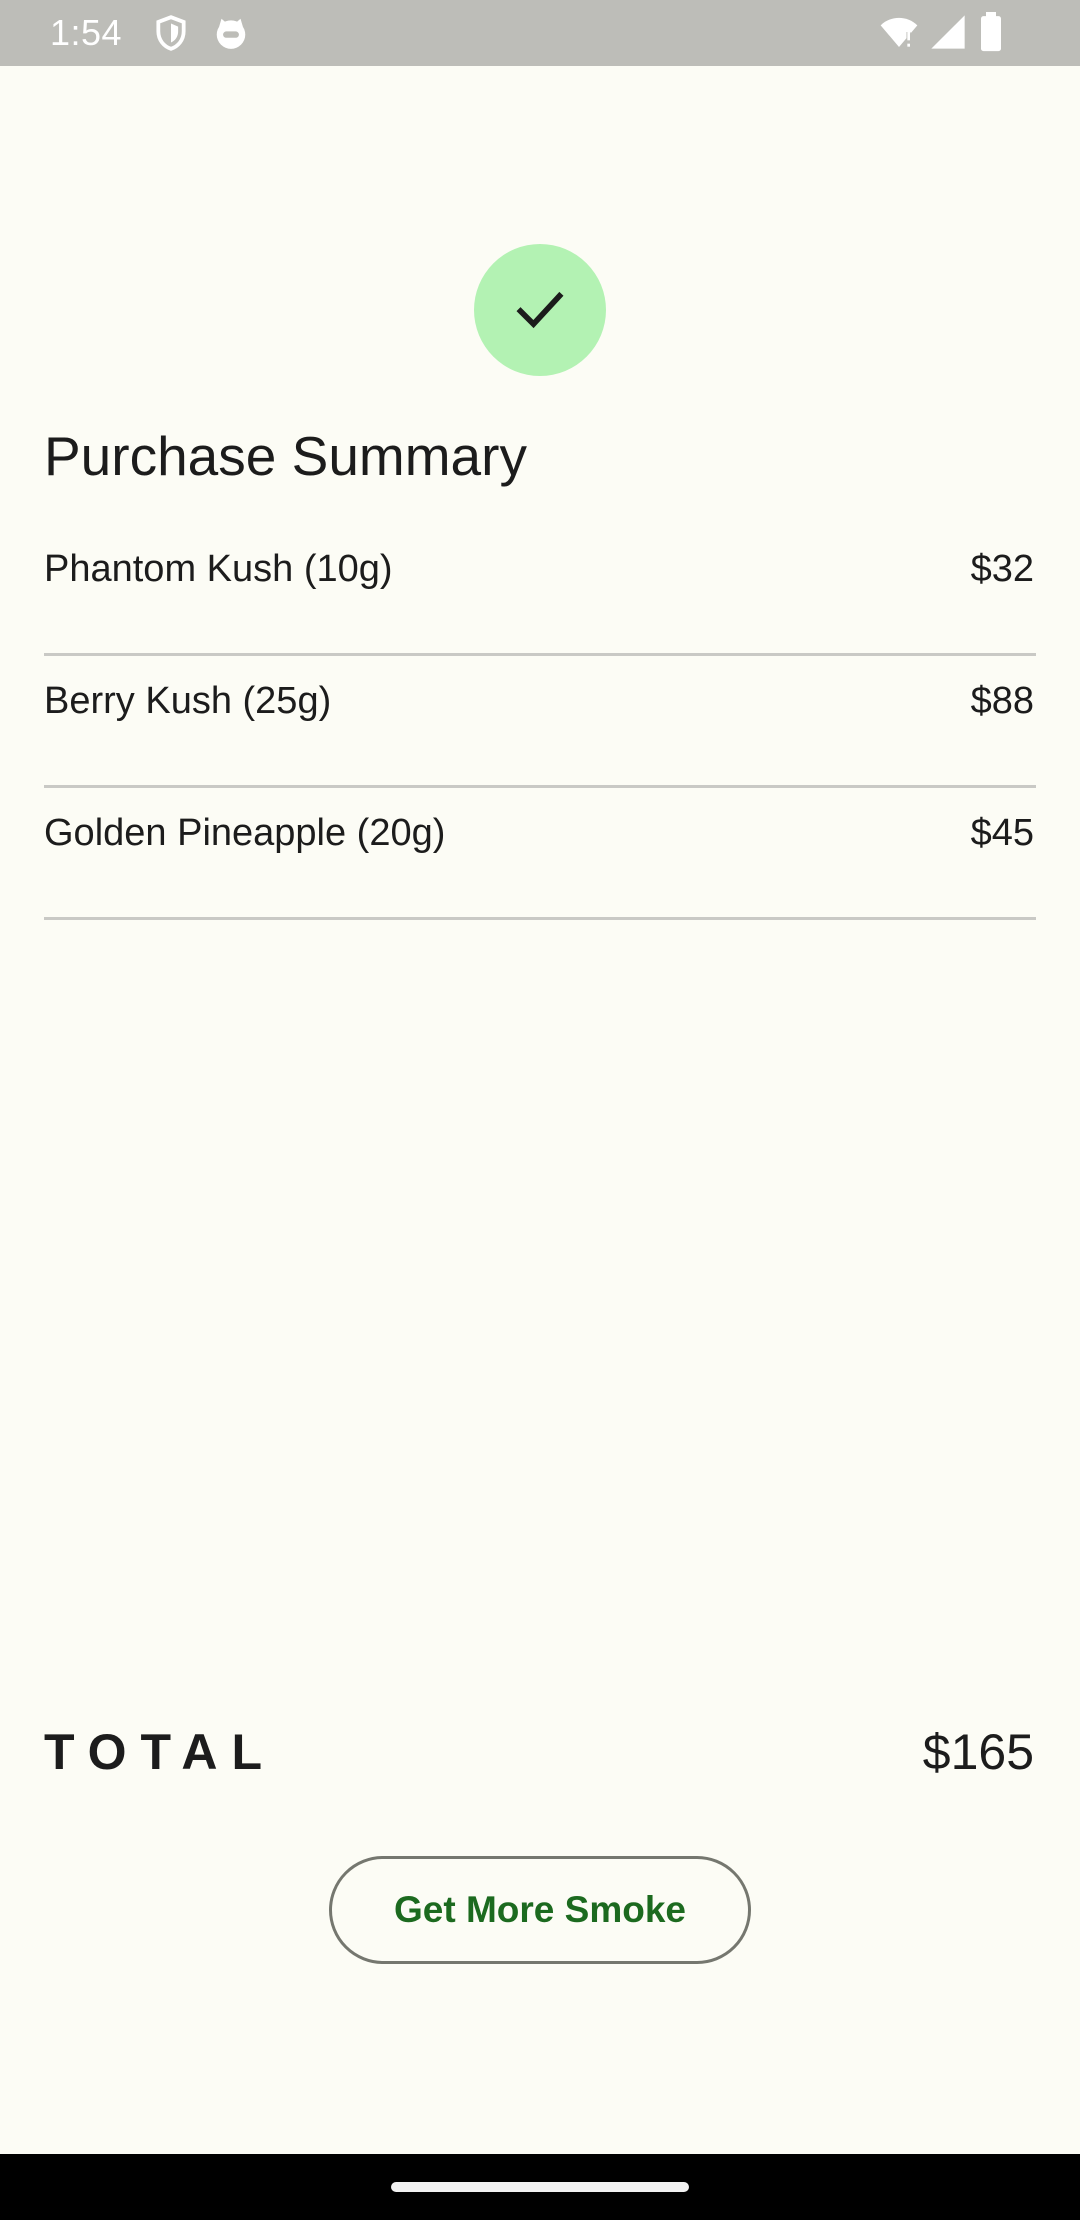 The width and height of the screenshot is (1080, 2220). I want to click on check-icon, so click(540, 310).